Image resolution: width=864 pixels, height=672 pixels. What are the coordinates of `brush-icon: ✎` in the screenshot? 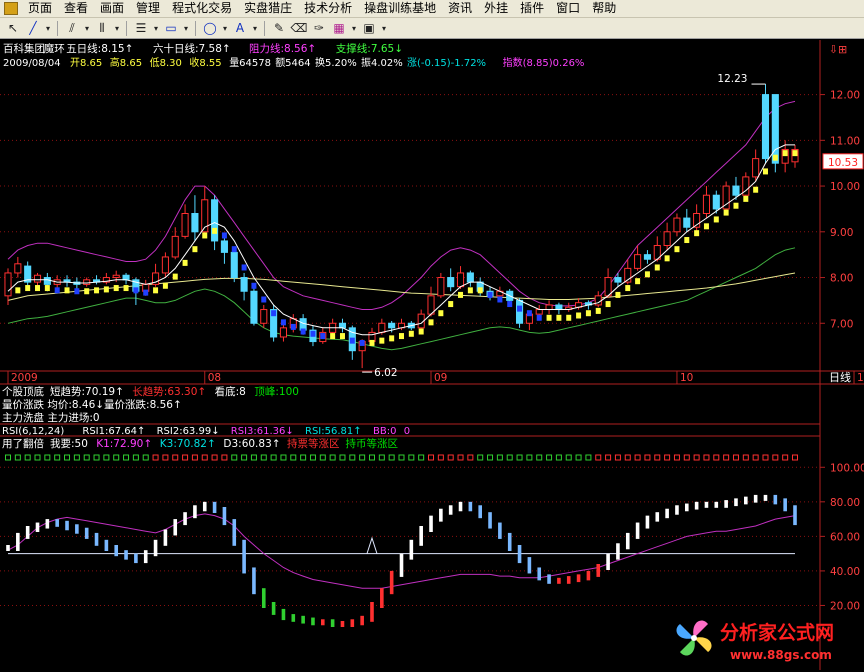 It's located at (279, 28).